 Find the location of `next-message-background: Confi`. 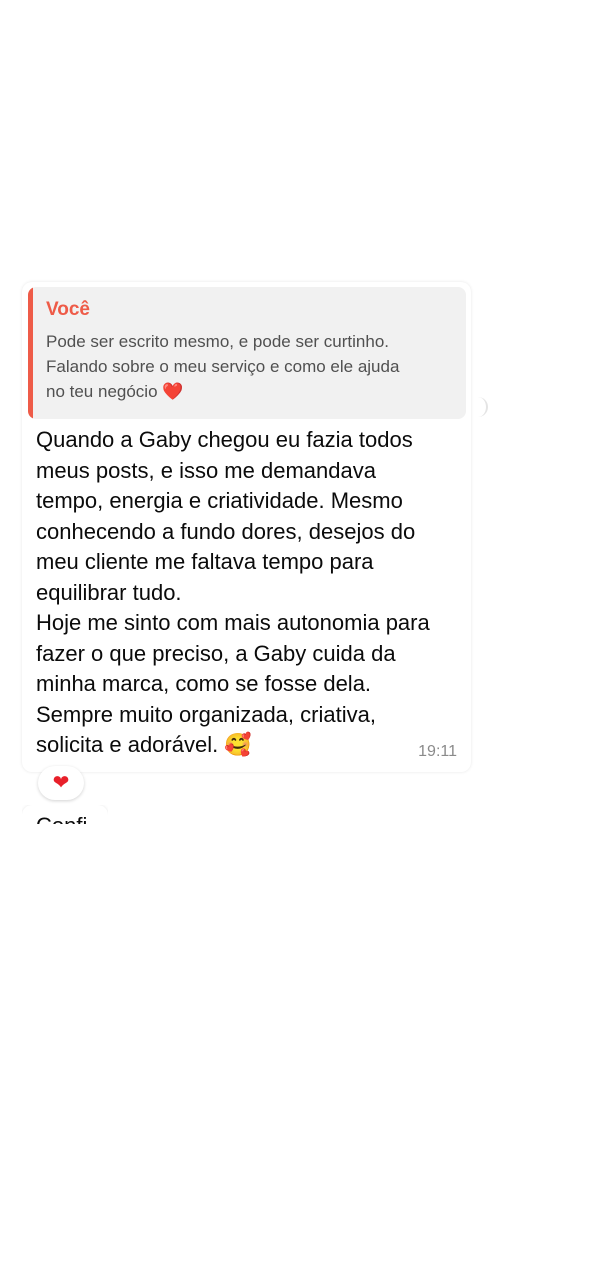

next-message-background: Confi is located at coordinates (65, 814).